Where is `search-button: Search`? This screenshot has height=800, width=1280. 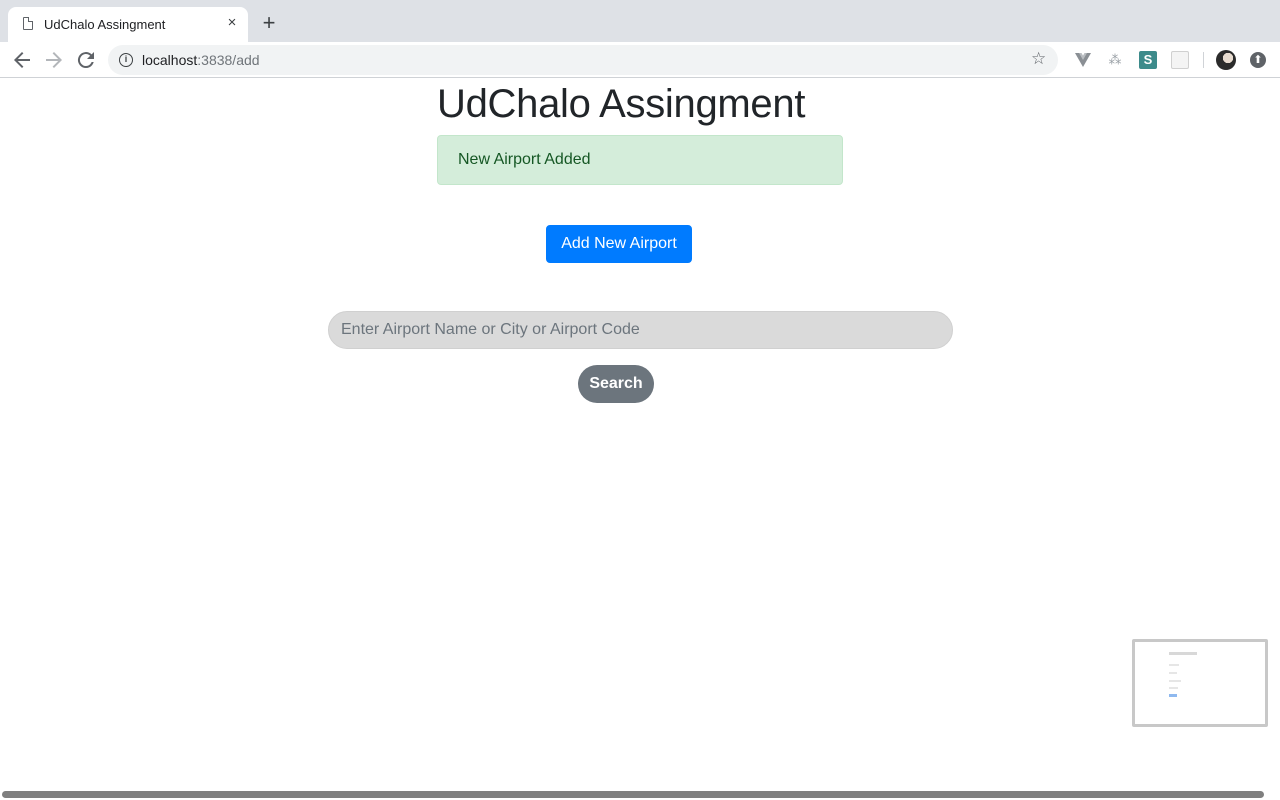
search-button: Search is located at coordinates (616, 384).